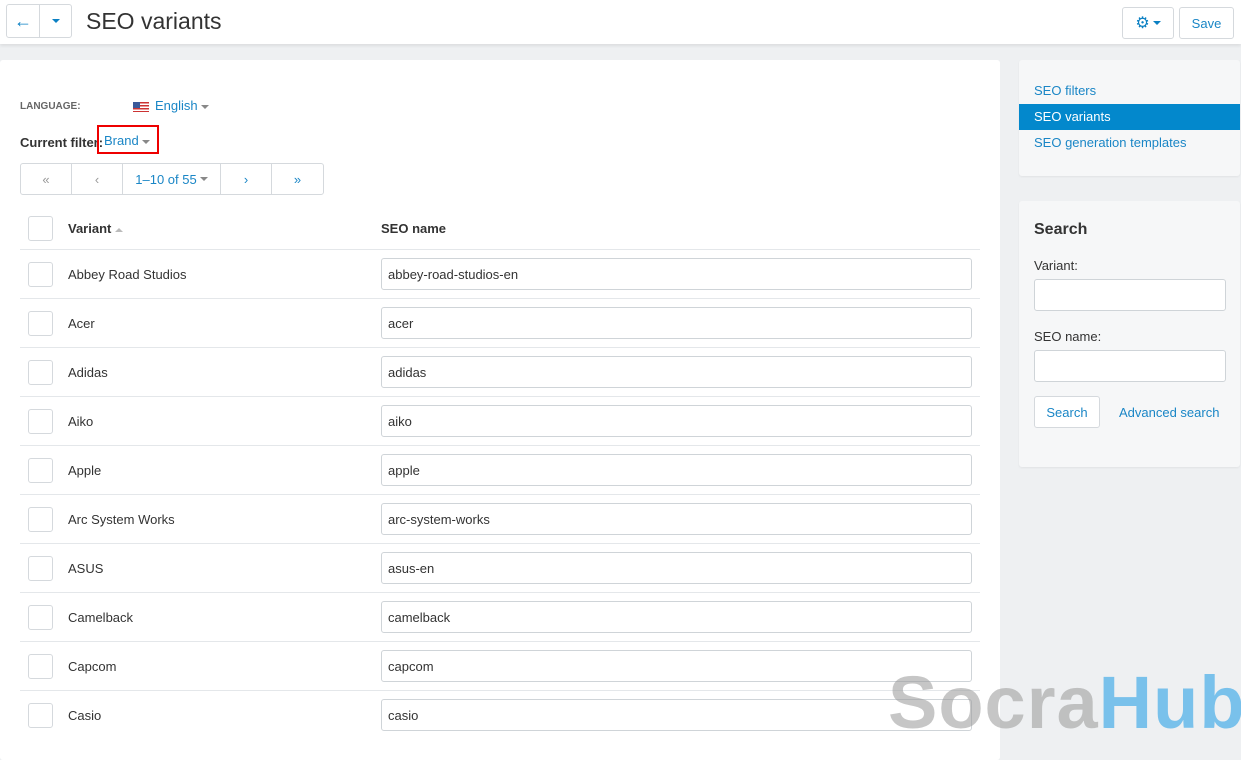  I want to click on table-row: Acer, so click(500, 322).